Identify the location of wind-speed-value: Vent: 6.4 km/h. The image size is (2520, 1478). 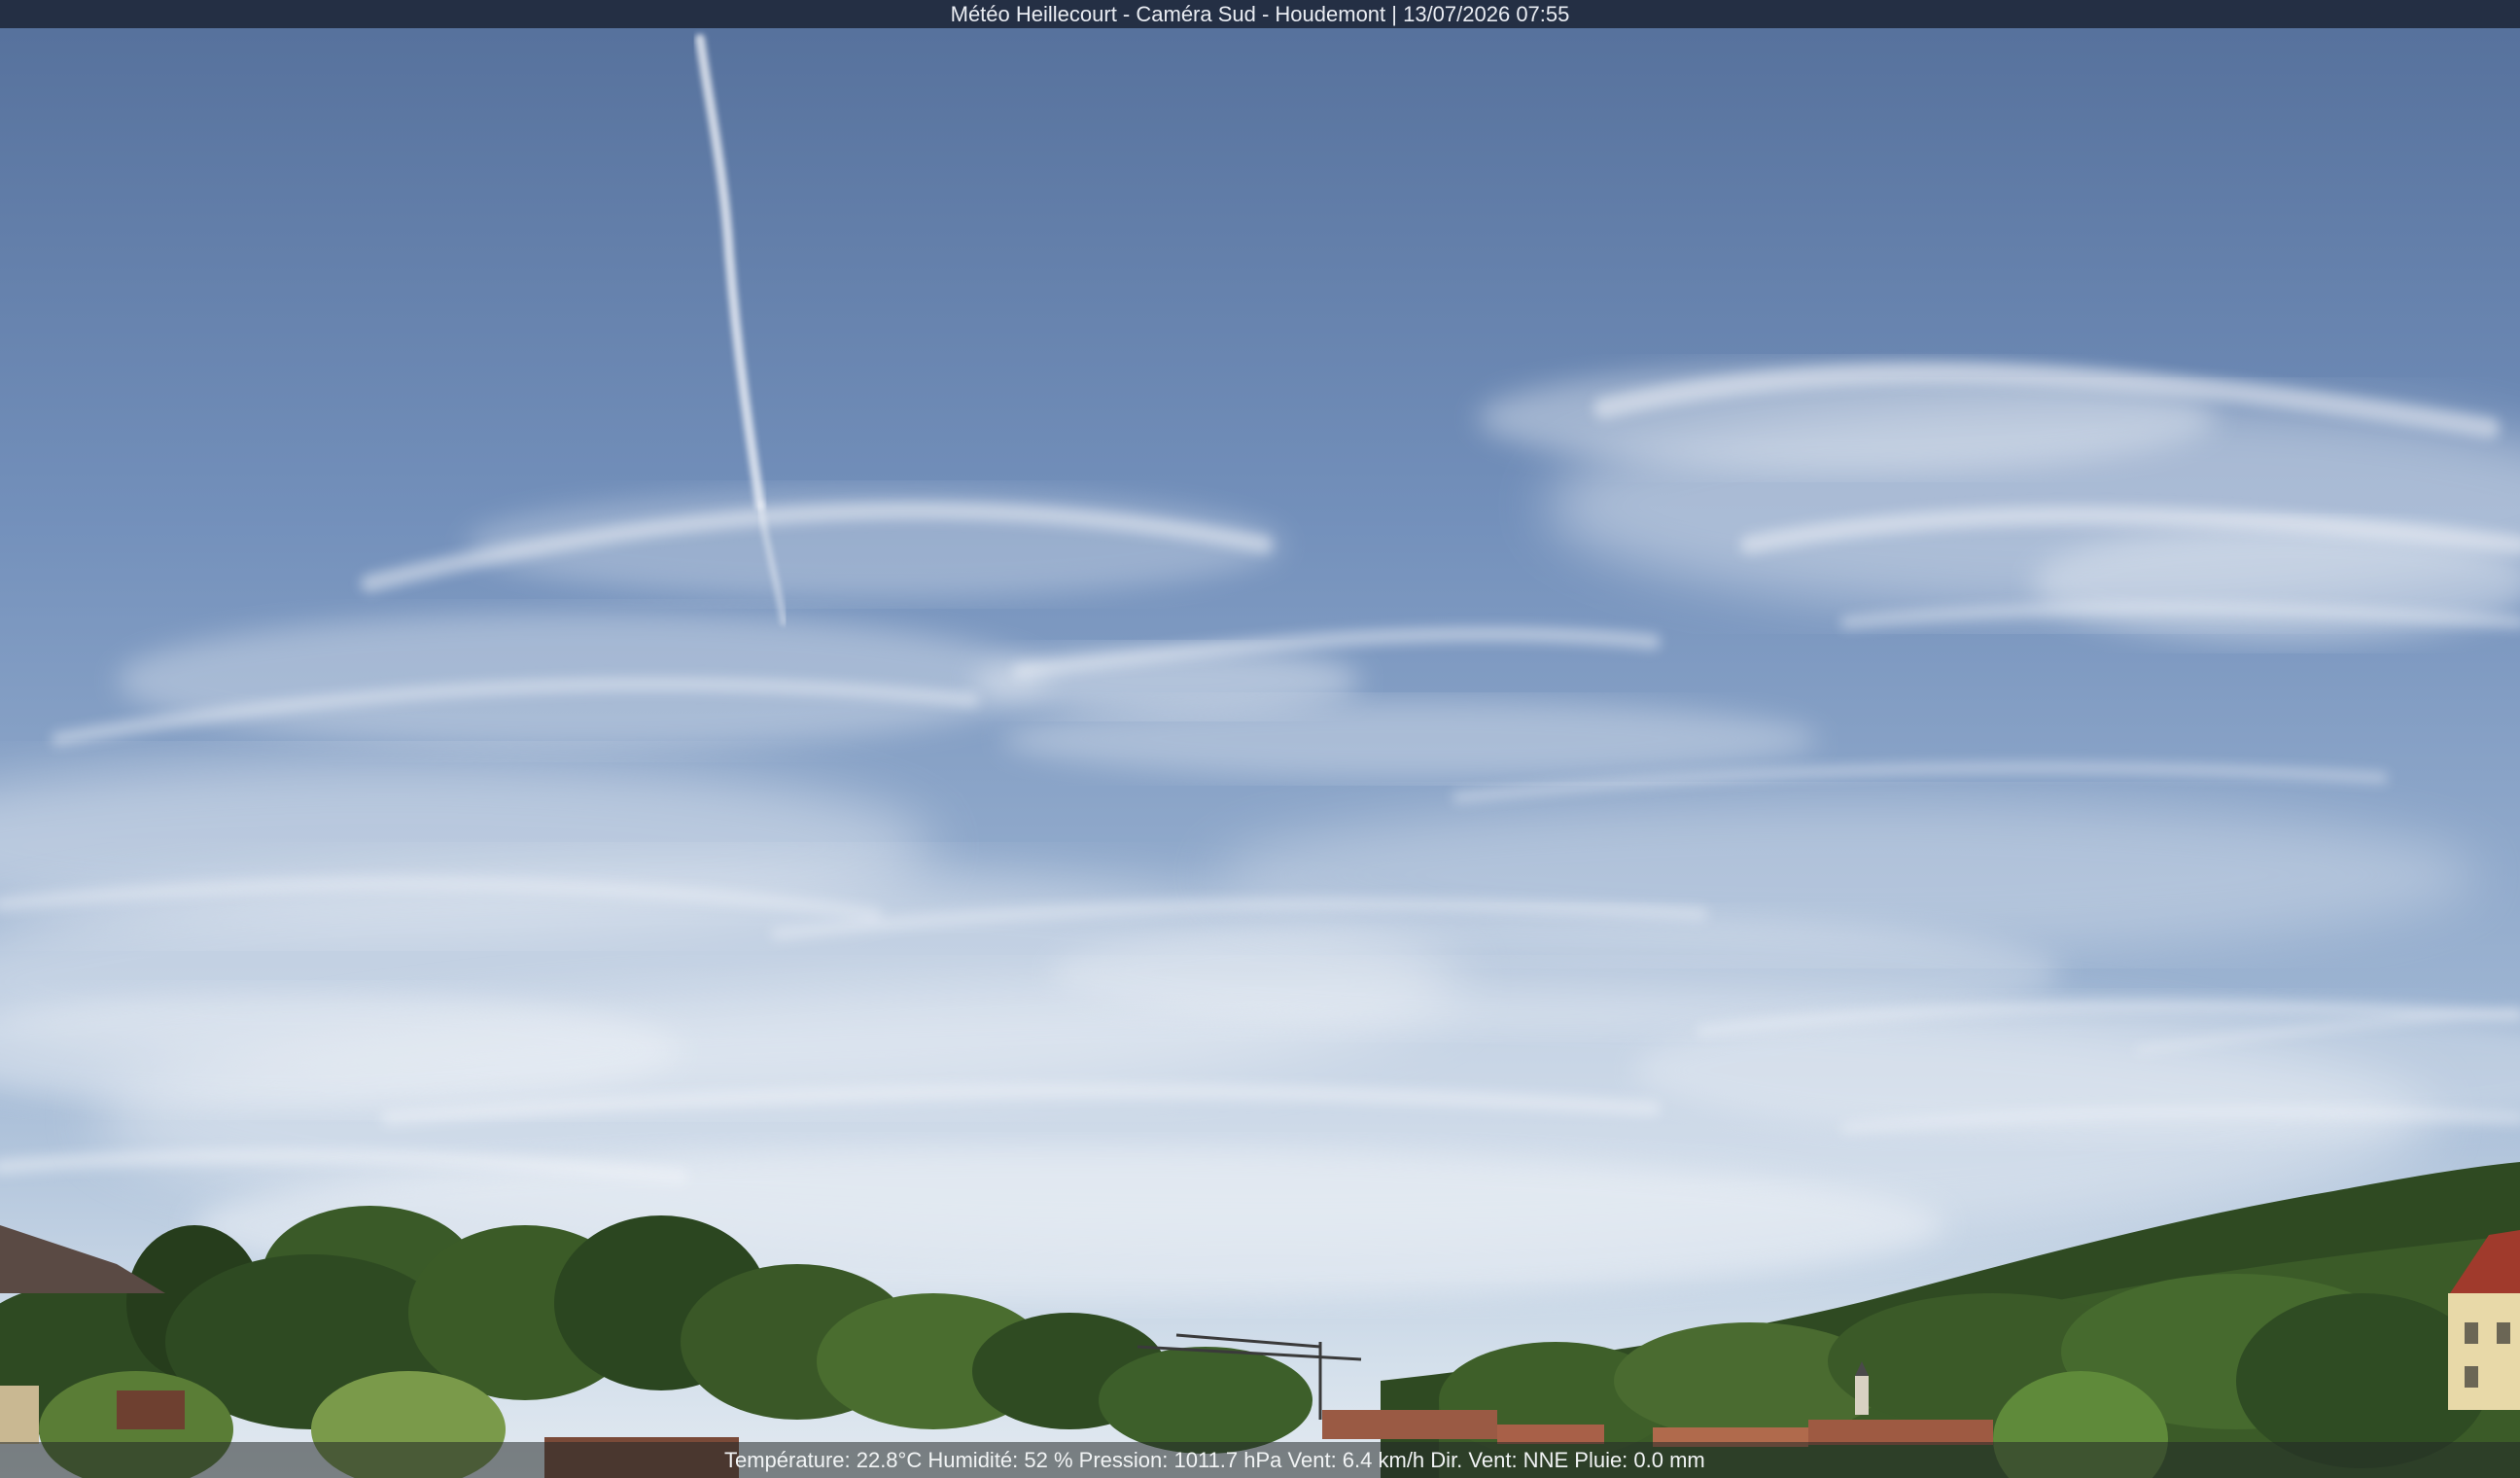
(1356, 1460).